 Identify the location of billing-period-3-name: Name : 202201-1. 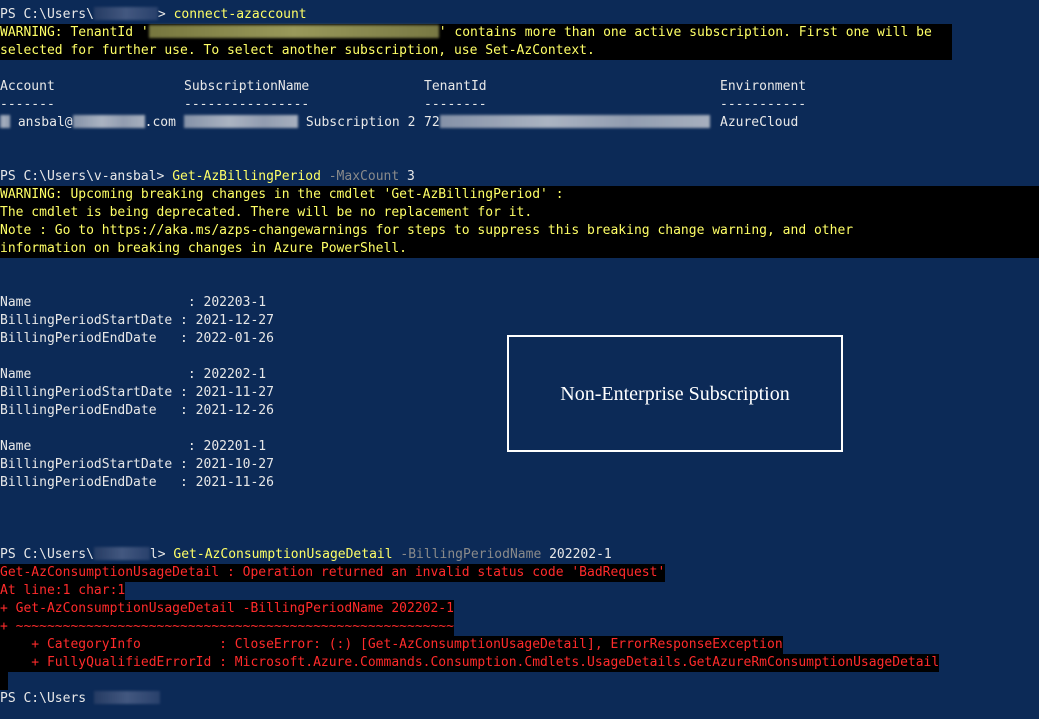
(133, 446).